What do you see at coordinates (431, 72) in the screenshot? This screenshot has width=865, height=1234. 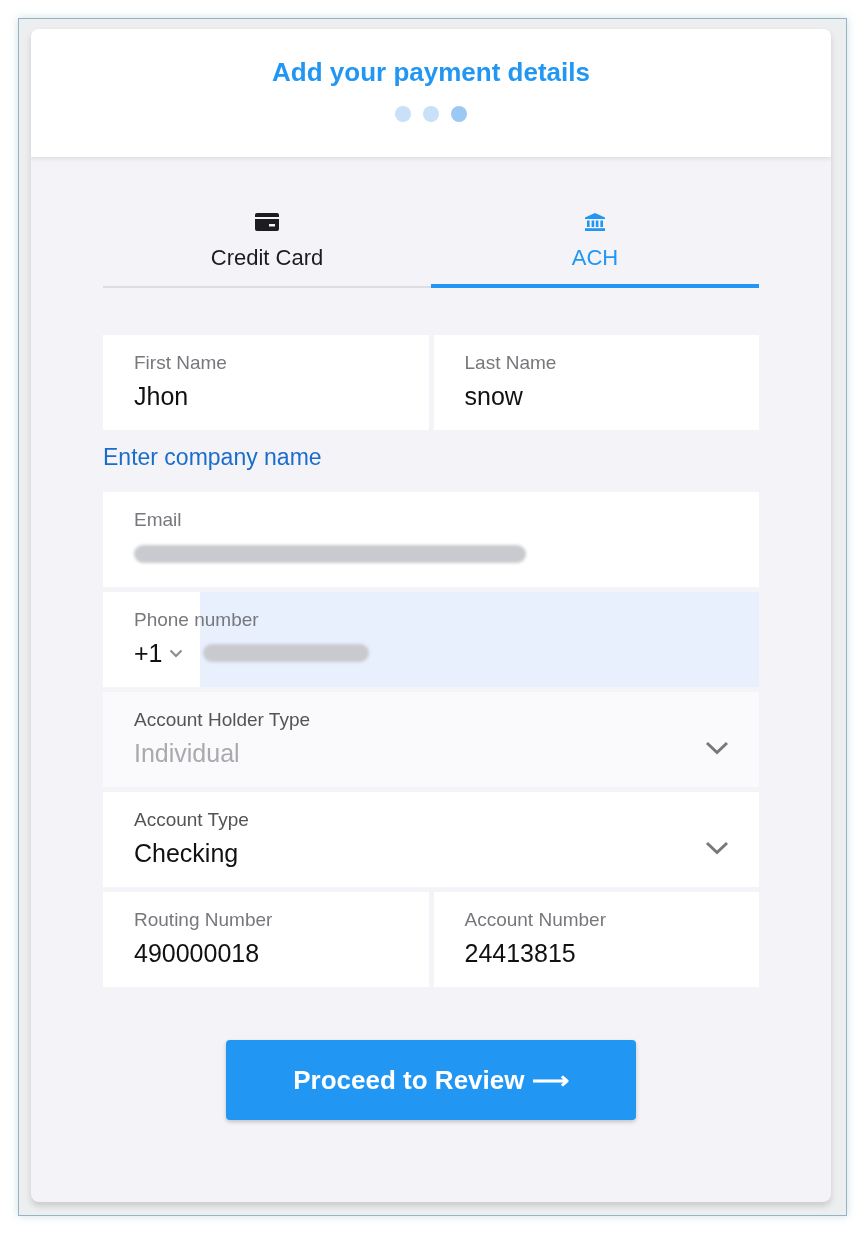 I see `page-title: Add your payment details` at bounding box center [431, 72].